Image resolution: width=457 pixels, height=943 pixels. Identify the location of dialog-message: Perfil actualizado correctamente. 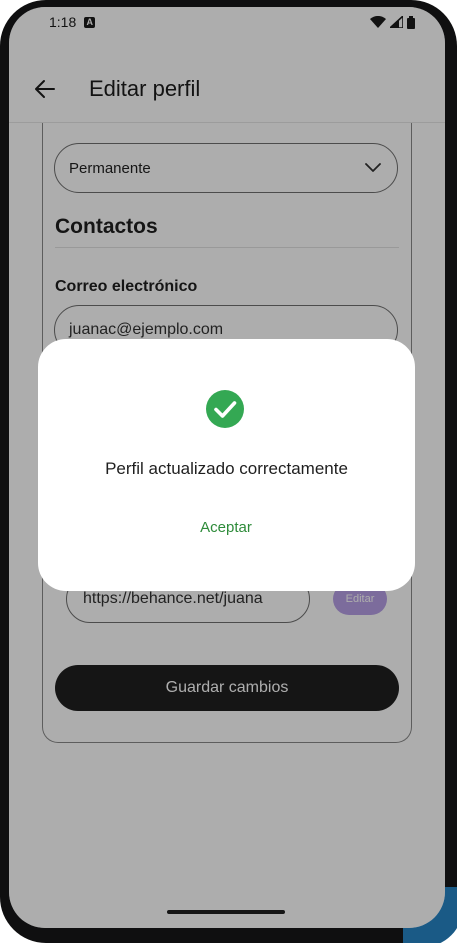
(226, 468).